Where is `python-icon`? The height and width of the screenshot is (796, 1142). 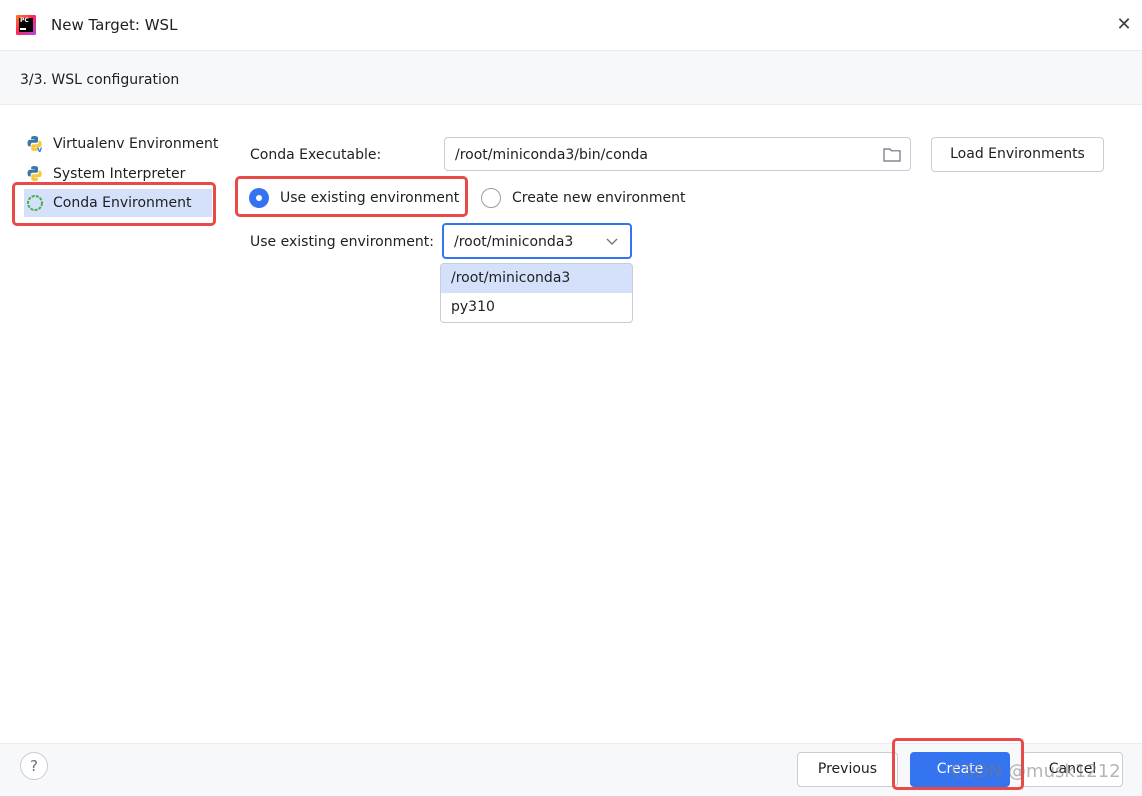 python-icon is located at coordinates (34, 173).